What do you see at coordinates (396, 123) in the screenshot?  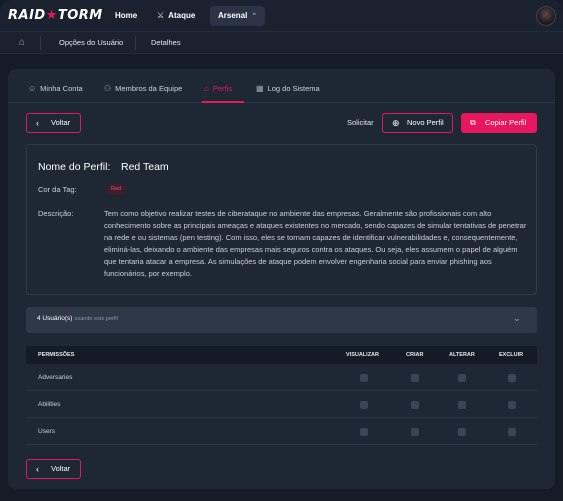 I see `plus-circle-icon: ⊕` at bounding box center [396, 123].